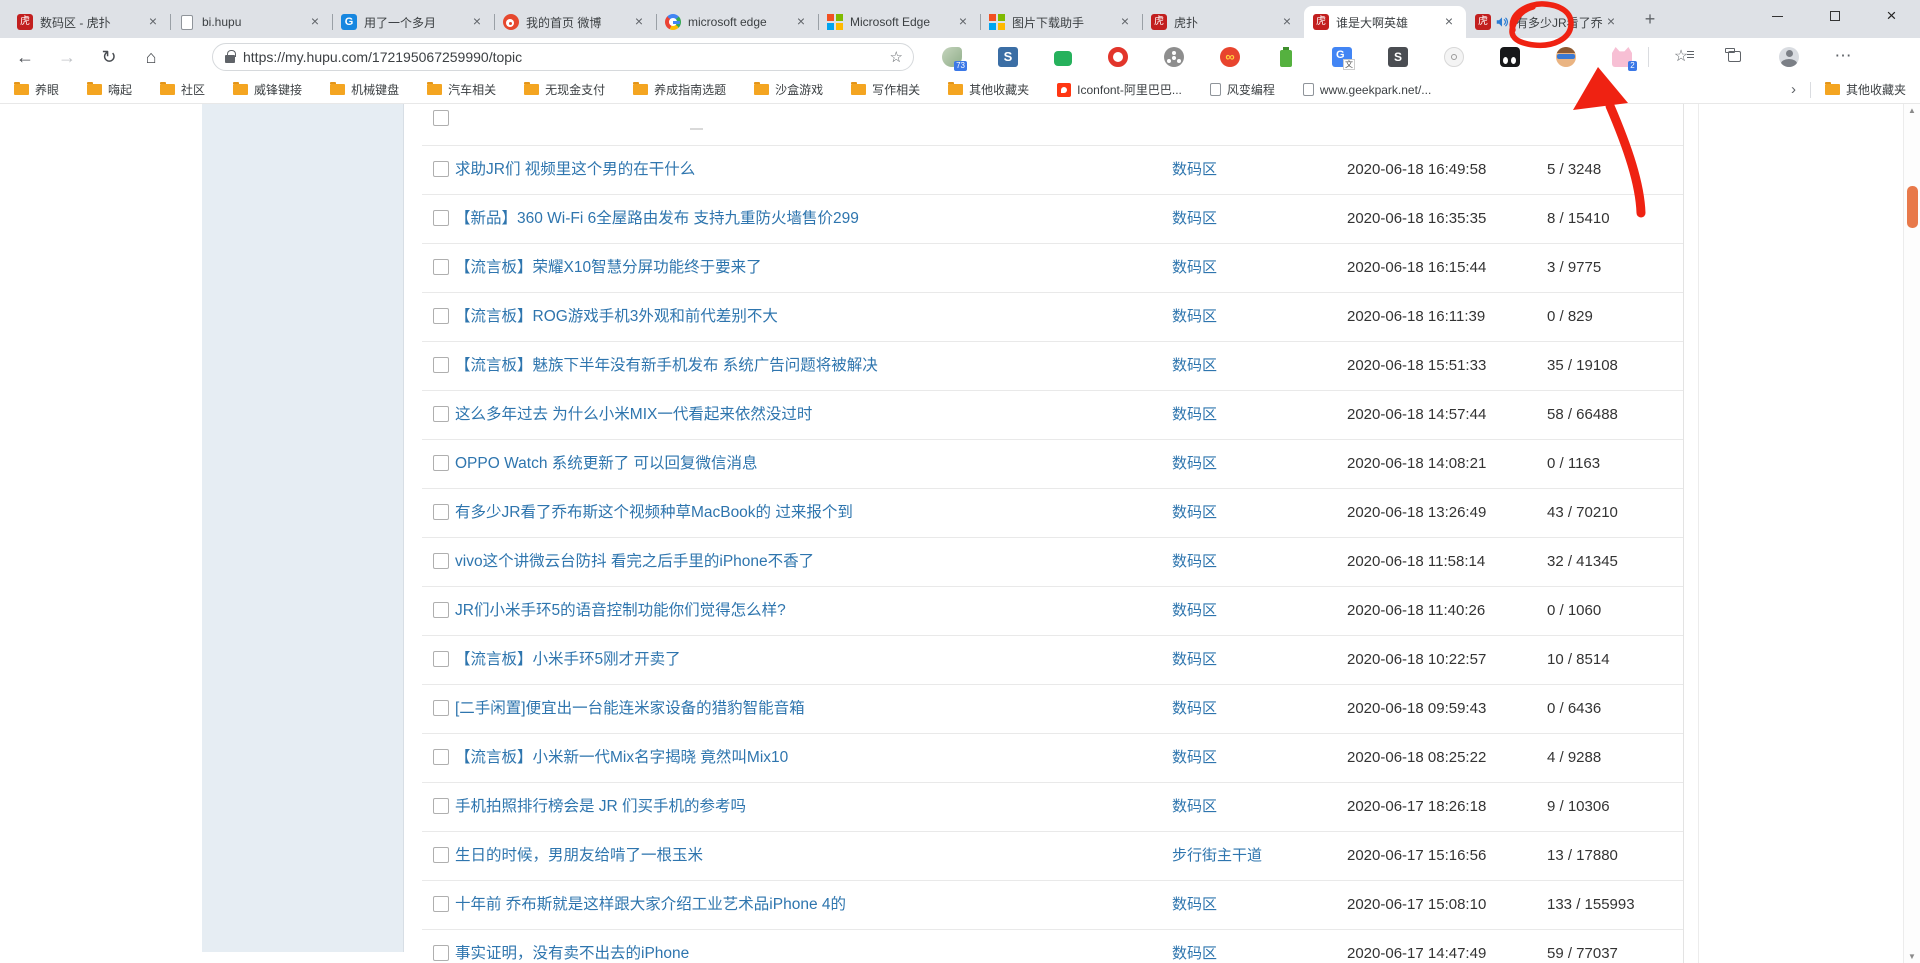 The height and width of the screenshot is (963, 1920). Describe the element at coordinates (1735, 57) in the screenshot. I see `collections-icon` at that location.